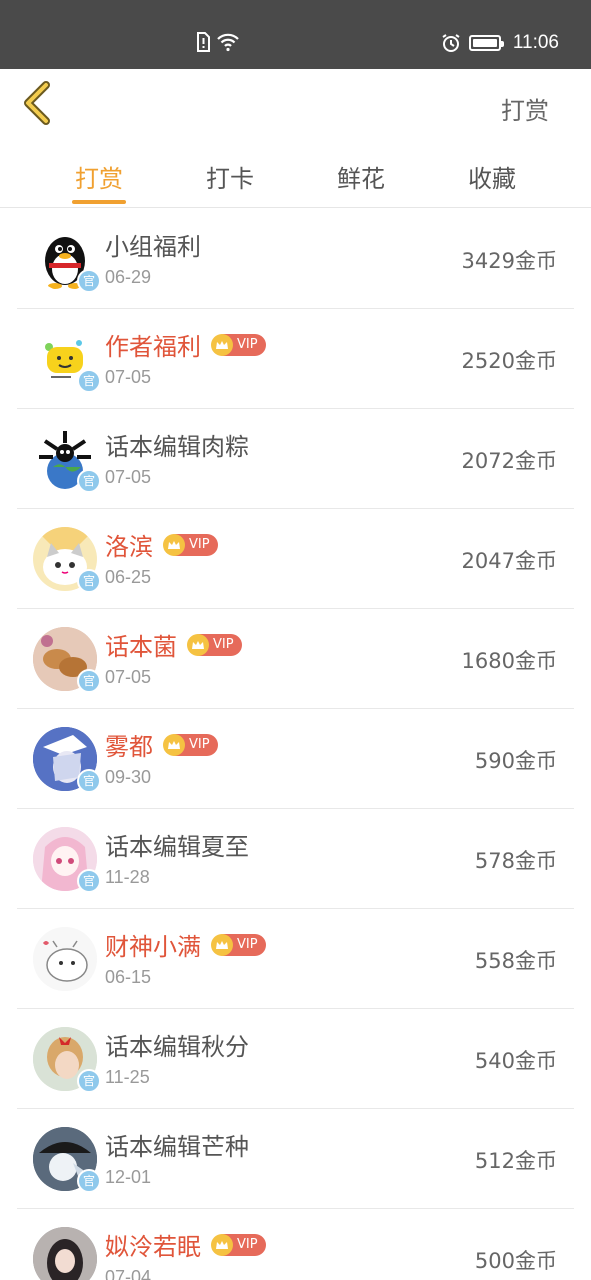 This screenshot has height=1280, width=591. I want to click on wifi-icon, so click(228, 42).